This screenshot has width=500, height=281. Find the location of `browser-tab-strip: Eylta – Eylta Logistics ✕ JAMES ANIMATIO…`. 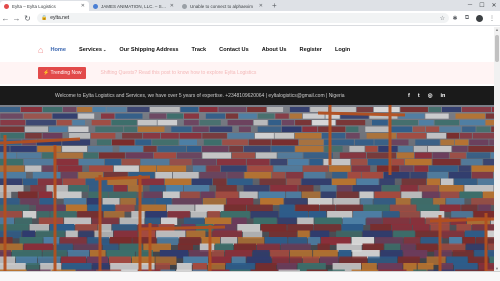

browser-tab-strip: Eylta – Eylta Logistics ✕ JAMES ANIMATIO… is located at coordinates (250, 5).